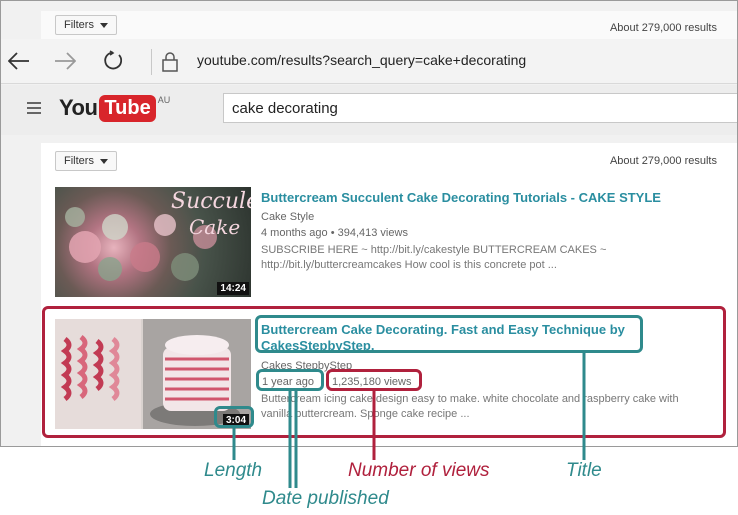 This screenshot has height=515, width=738. Describe the element at coordinates (287, 217) in the screenshot. I see `channel-name: Cake Style` at that location.